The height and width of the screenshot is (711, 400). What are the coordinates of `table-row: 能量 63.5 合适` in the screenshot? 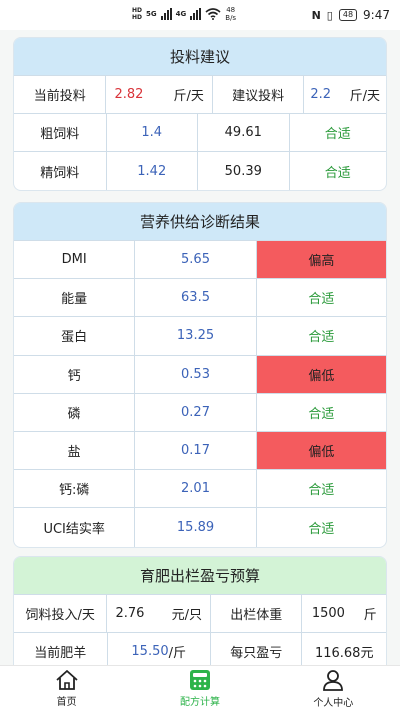 It's located at (200, 298).